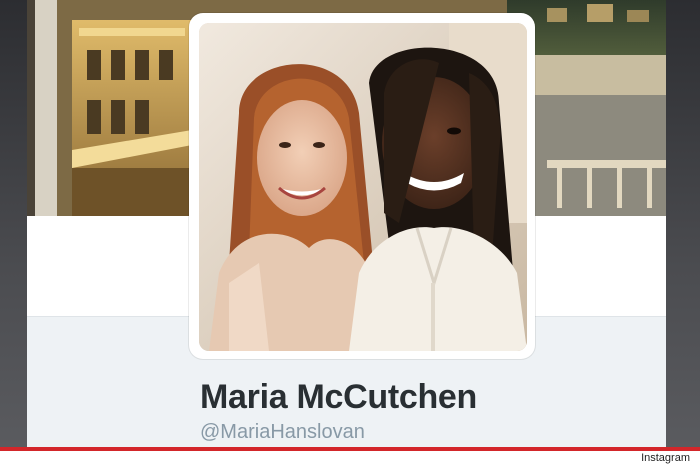 Image resolution: width=700 pixels, height=470 pixels. Describe the element at coordinates (338, 397) in the screenshot. I see `profile-name: Maria McCutchen` at that location.